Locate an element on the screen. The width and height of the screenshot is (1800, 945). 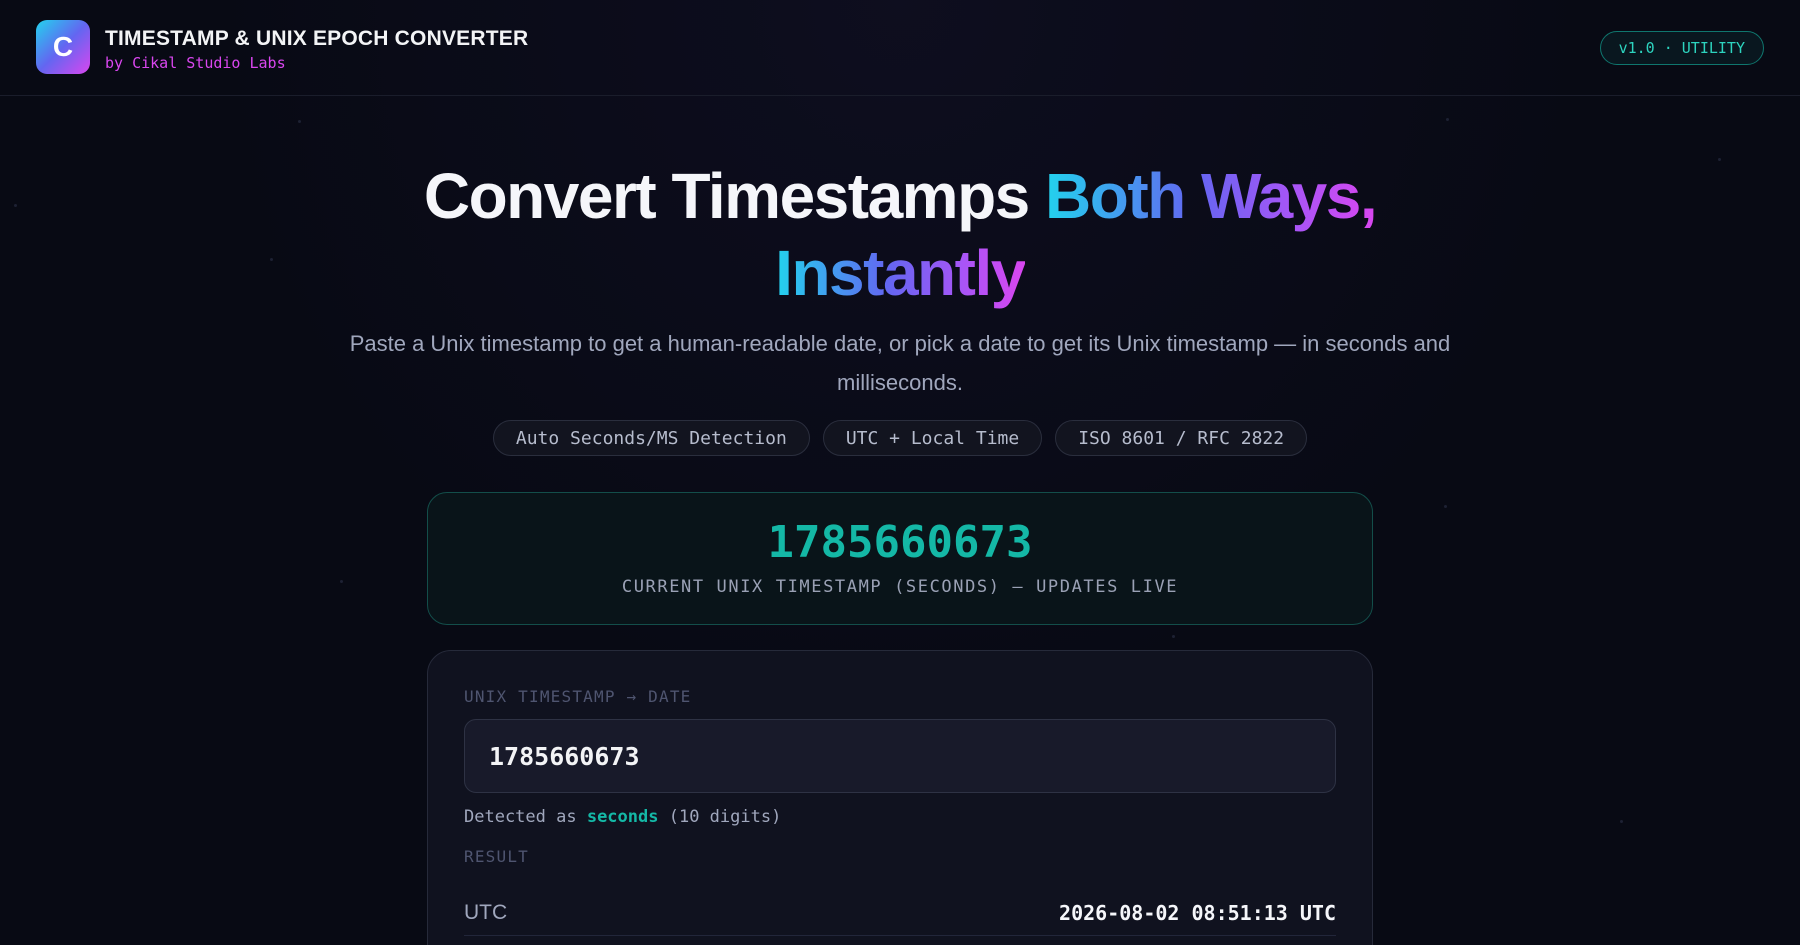
result-value: 2026-08-02 08:51:13 UTC is located at coordinates (1197, 913).